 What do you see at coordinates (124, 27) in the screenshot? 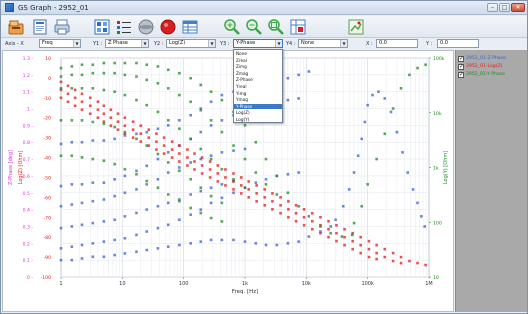
I see `legend-list-button` at bounding box center [124, 27].